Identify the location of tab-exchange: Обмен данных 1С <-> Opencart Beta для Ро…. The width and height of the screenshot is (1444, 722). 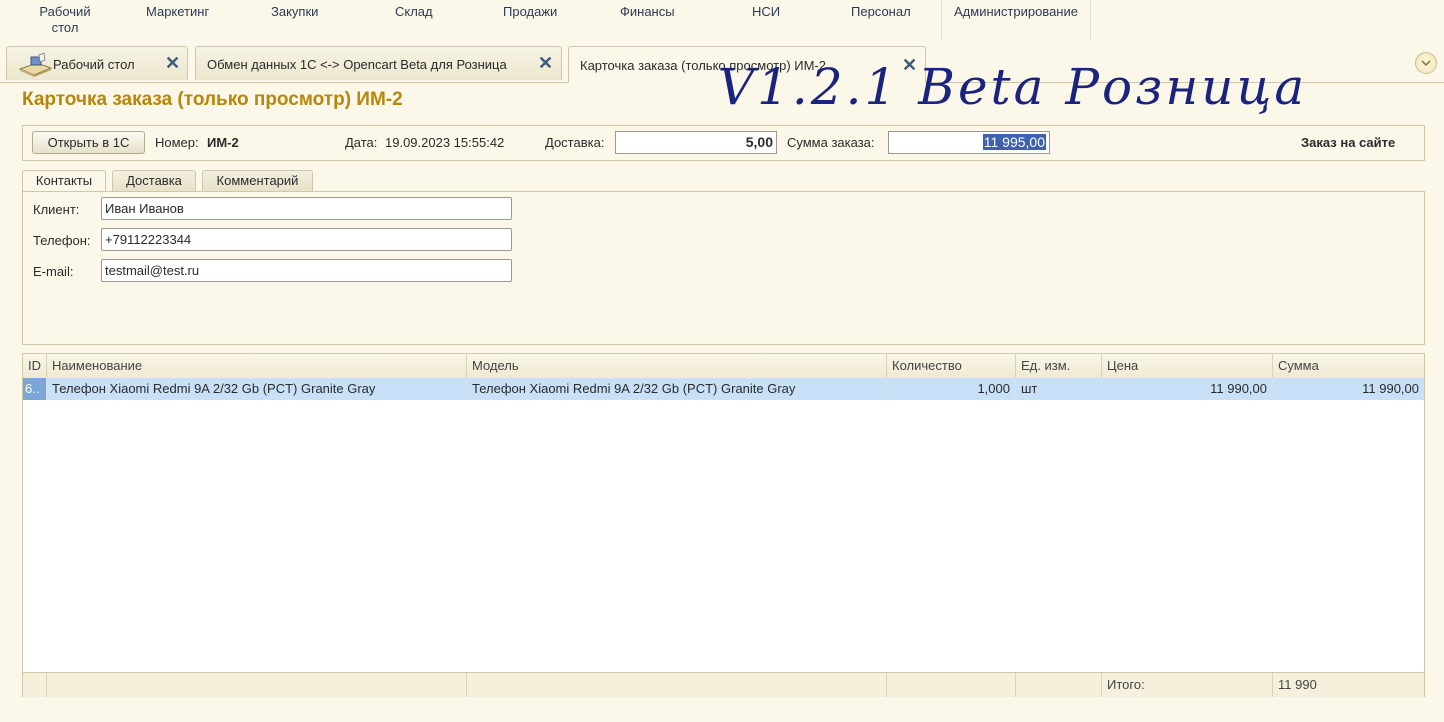
(378, 63).